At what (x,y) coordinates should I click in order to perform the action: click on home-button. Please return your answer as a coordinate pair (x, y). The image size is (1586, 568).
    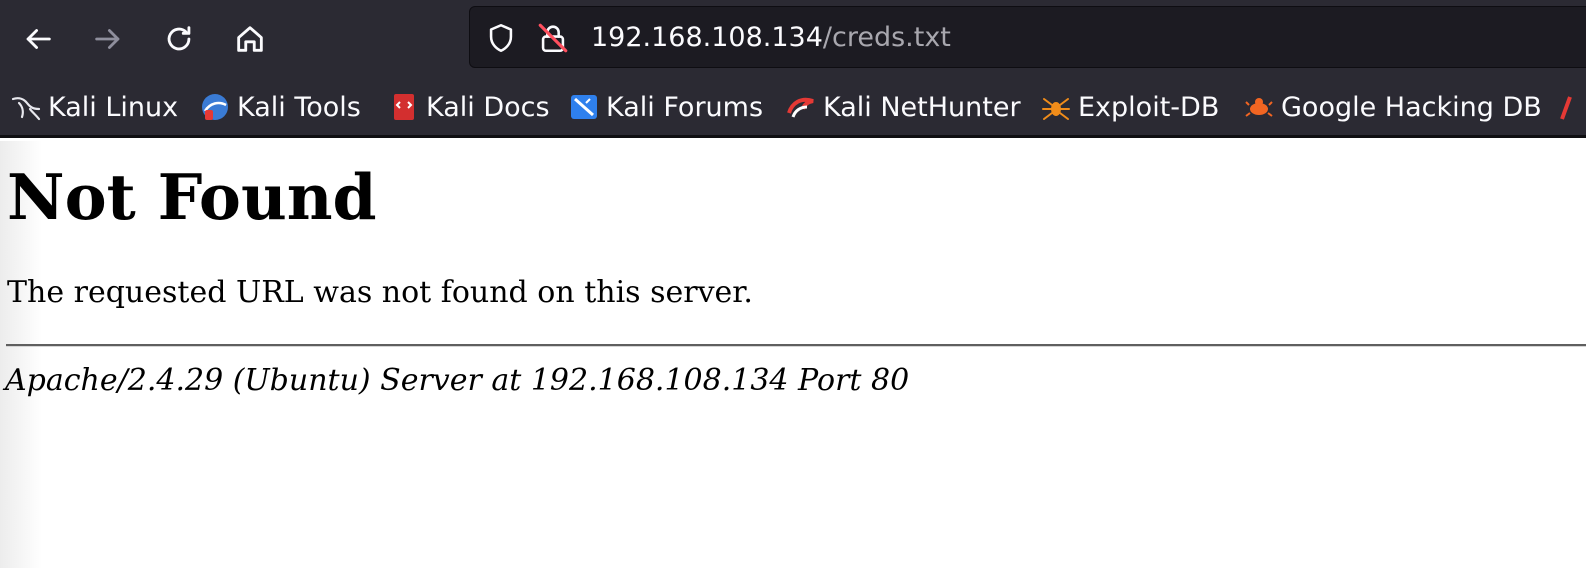
    Looking at the image, I should click on (250, 39).